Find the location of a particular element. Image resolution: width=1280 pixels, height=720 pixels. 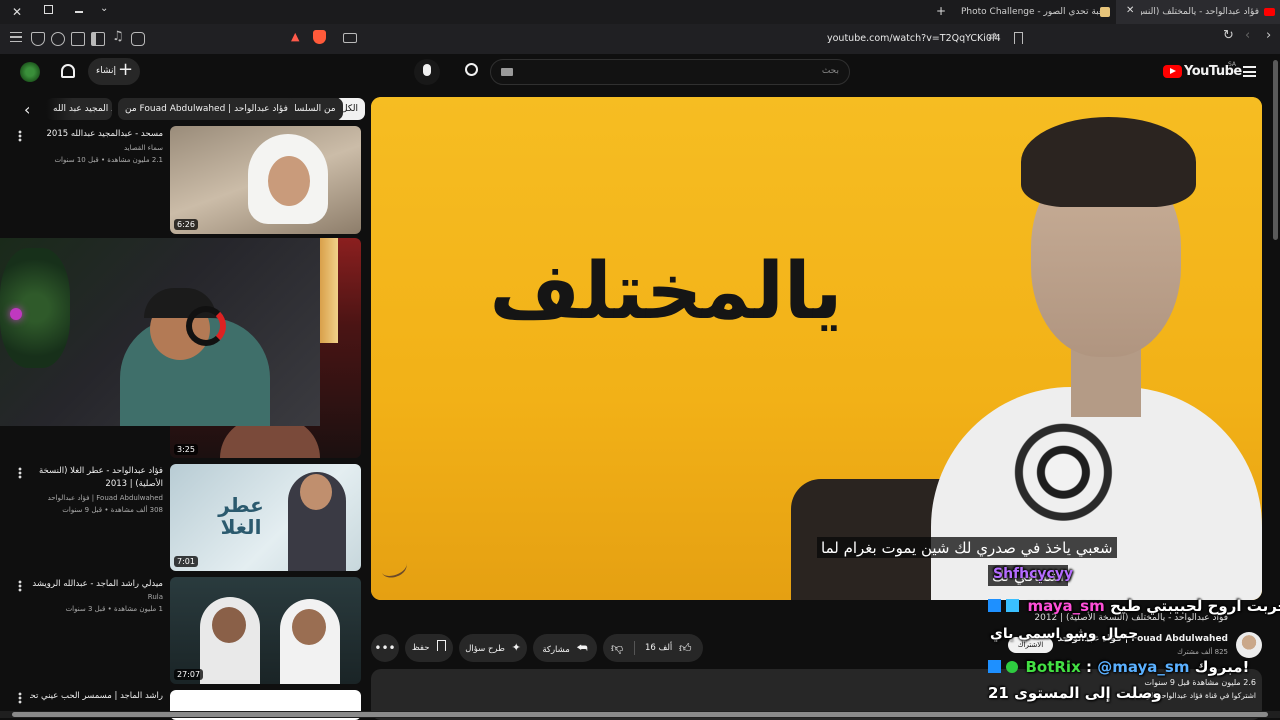

forward-icon: › is located at coordinates (1268, 35).